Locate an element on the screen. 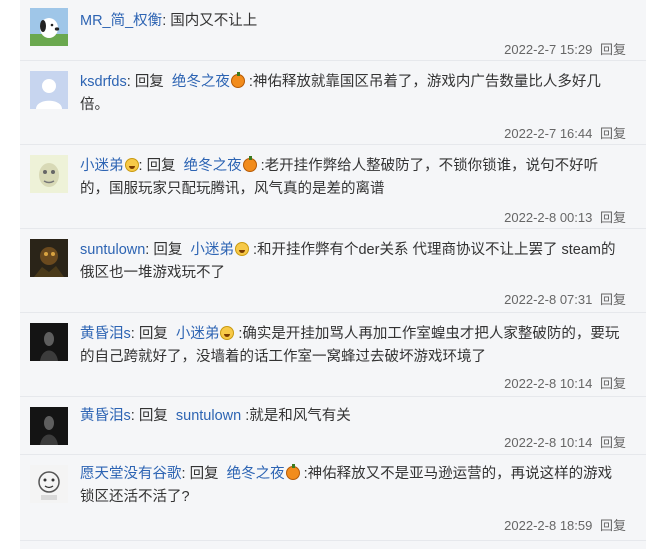 The image size is (646, 549). comment-username: MR_简_权衡 is located at coordinates (121, 21).